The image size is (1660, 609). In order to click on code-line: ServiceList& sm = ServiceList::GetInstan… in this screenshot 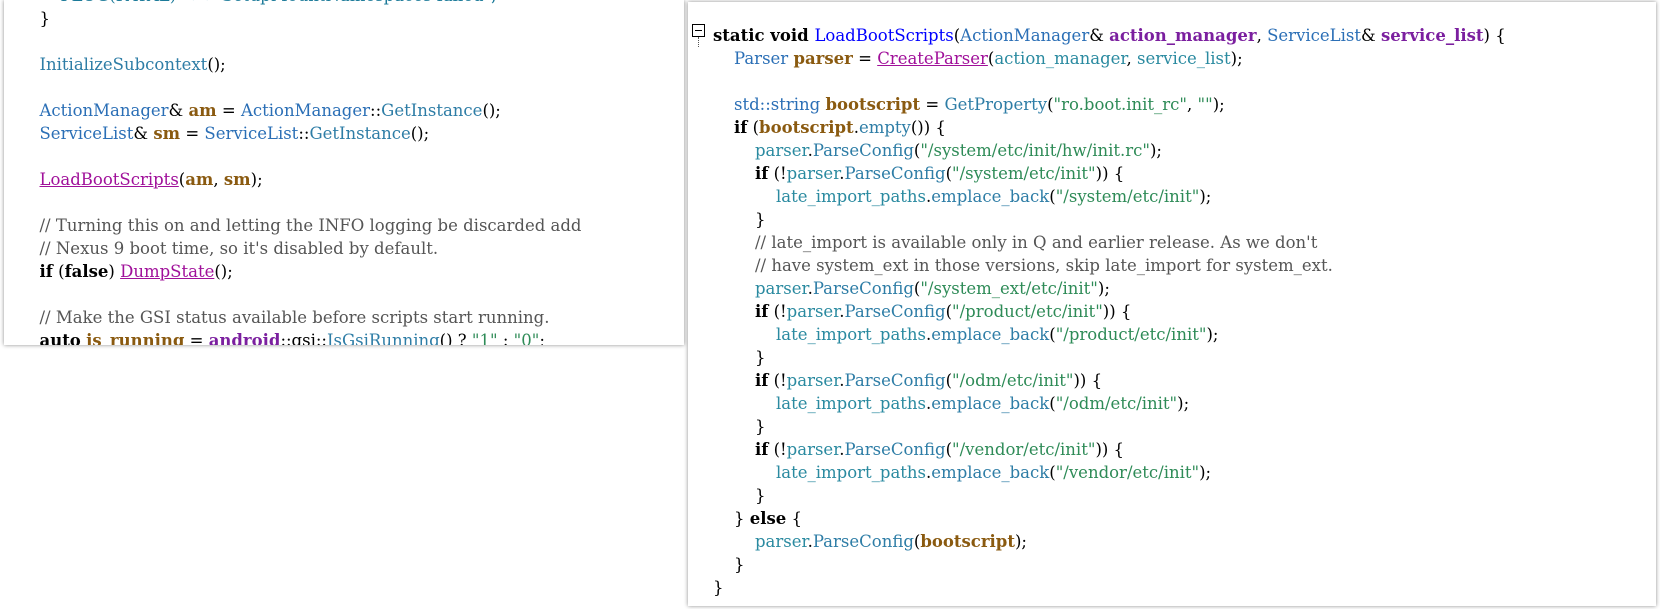, I will do `click(305, 133)`.